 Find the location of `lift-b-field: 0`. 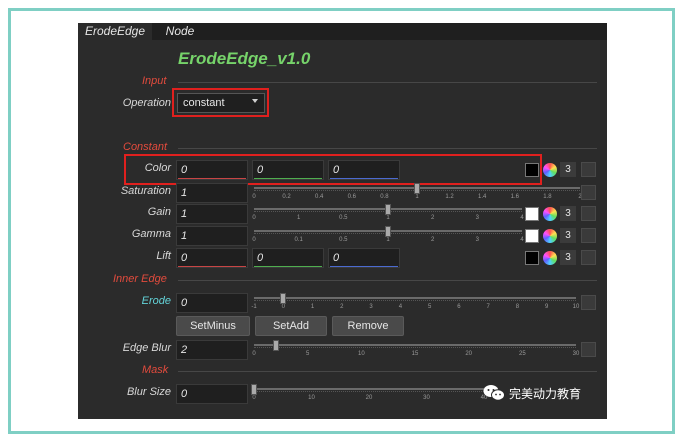

lift-b-field: 0 is located at coordinates (364, 258).